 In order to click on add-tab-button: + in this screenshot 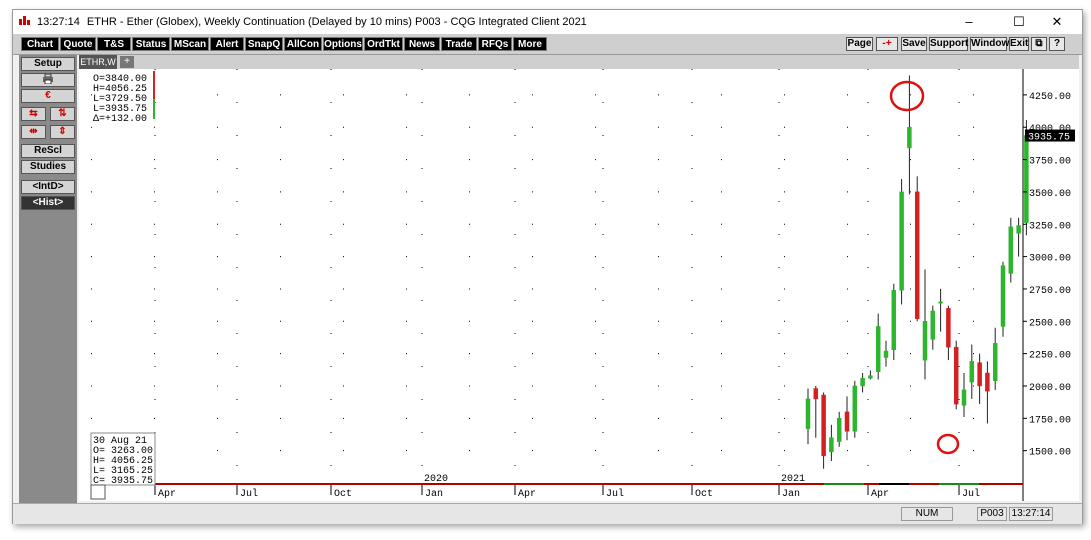, I will do `click(127, 62)`.